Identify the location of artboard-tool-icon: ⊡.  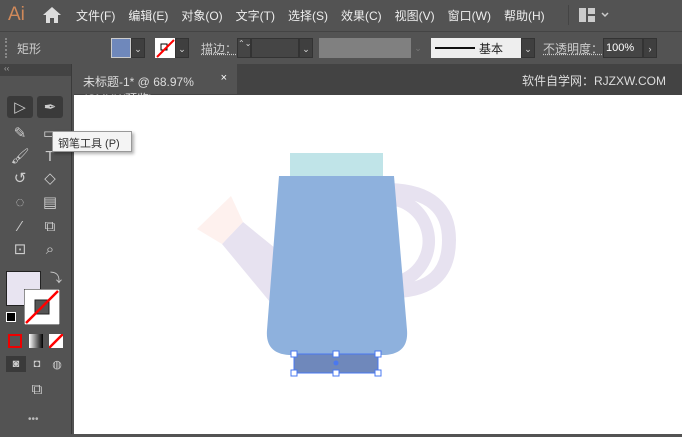
(20, 249).